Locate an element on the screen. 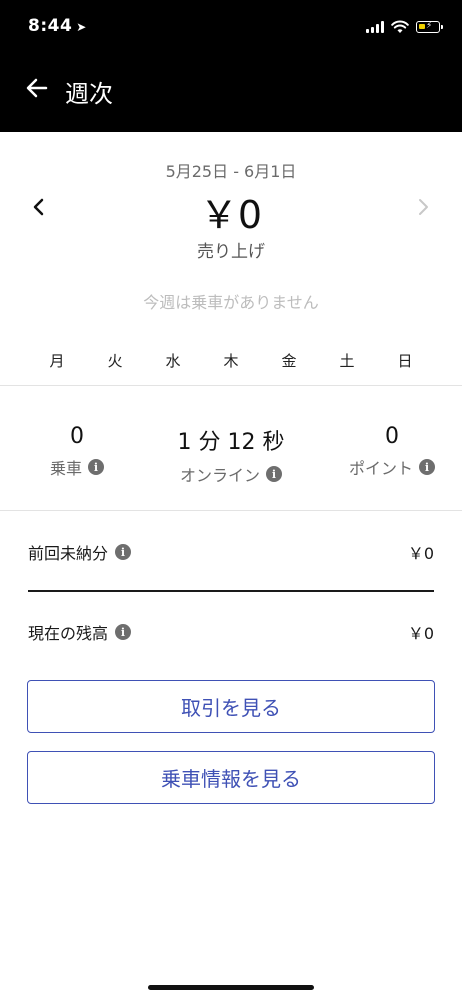 The width and height of the screenshot is (462, 999). status-time: 8:44 ➤ is located at coordinates (57, 26).